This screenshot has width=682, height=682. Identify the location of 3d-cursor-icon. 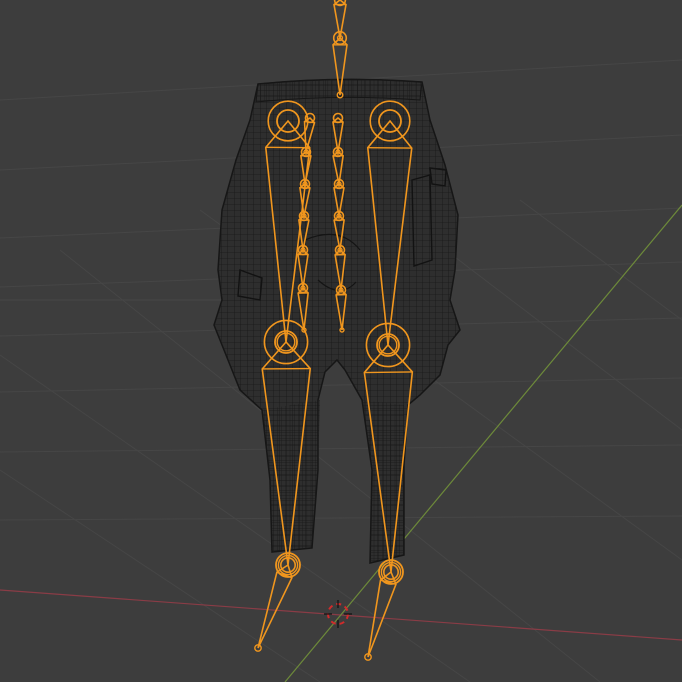
(338, 614).